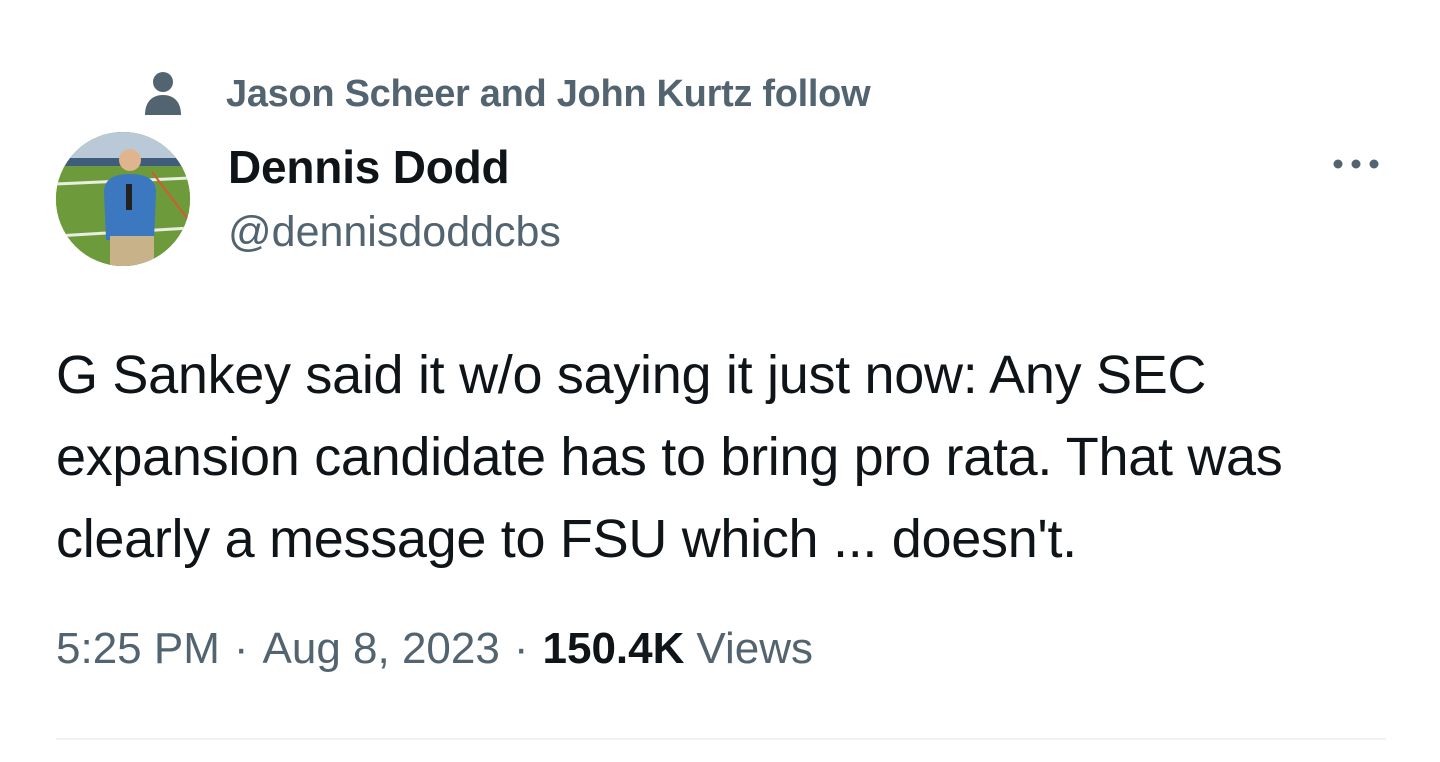  What do you see at coordinates (721, 739) in the screenshot?
I see `divider` at bounding box center [721, 739].